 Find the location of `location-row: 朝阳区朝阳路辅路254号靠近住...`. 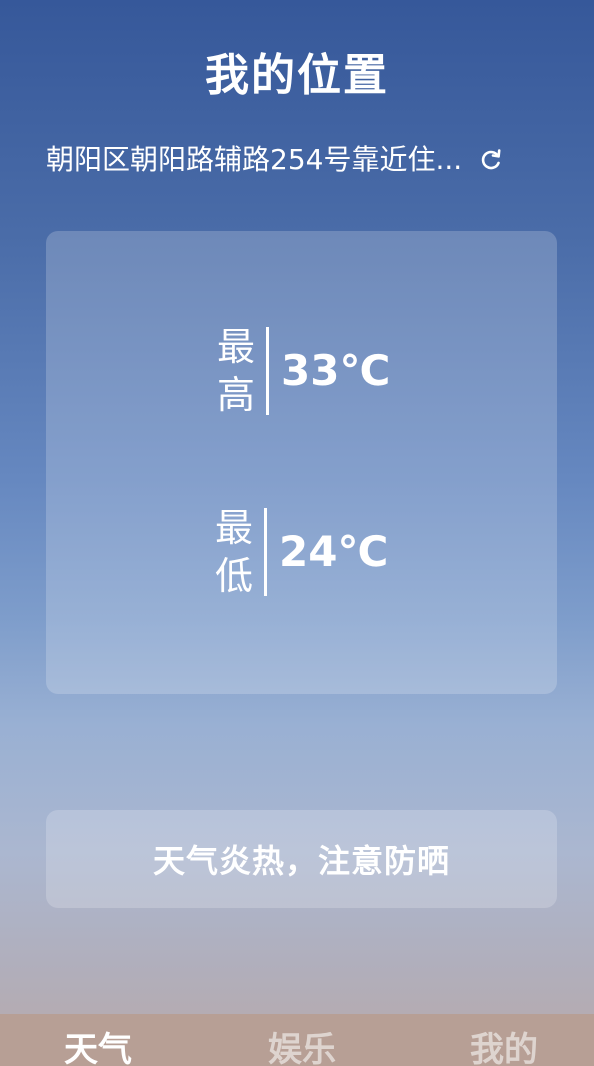

location-row: 朝阳区朝阳路辅路254号靠近住... is located at coordinates (306, 160).